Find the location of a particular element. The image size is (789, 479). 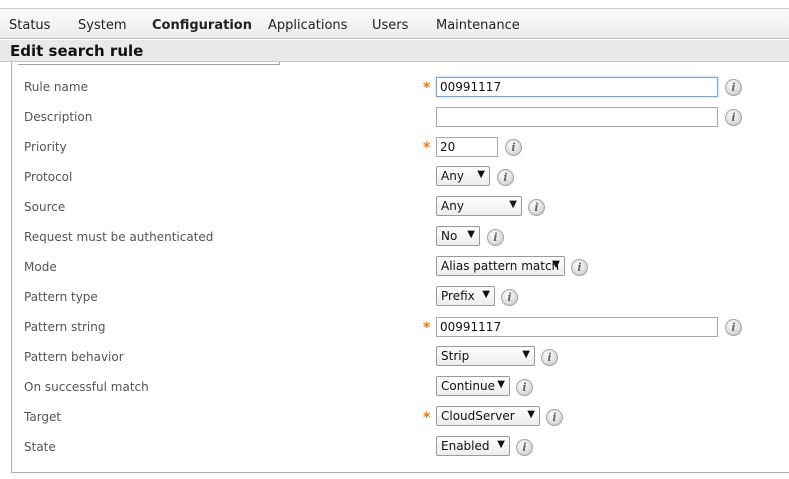

target-select: CloudServer ▼ is located at coordinates (488, 416).